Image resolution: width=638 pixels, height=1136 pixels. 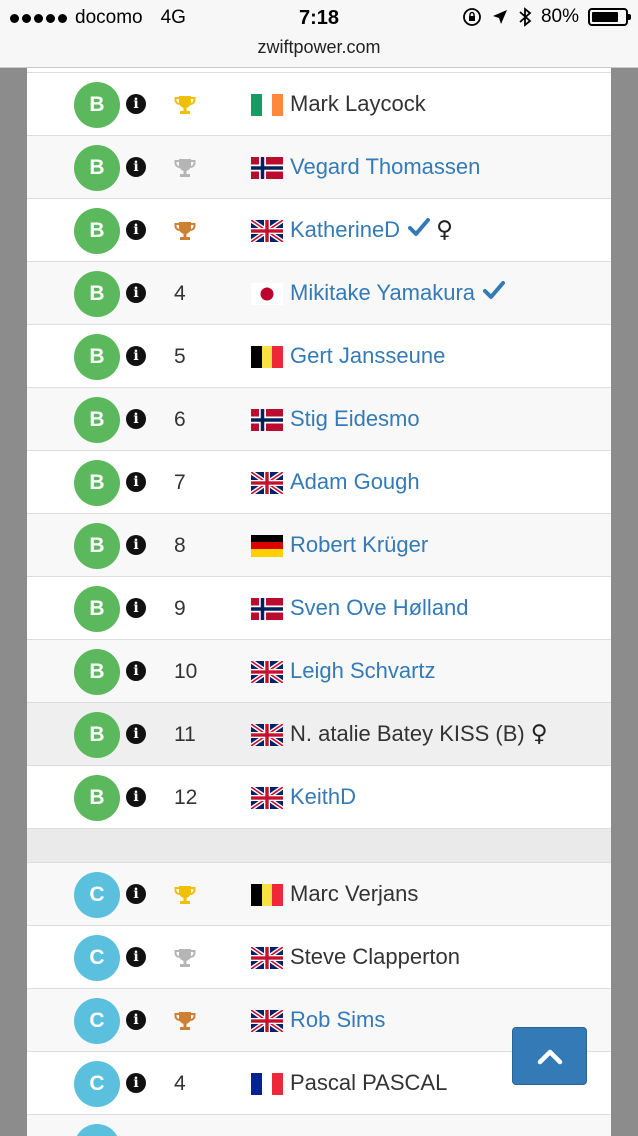 I want to click on rider-name: Leigh Schvartz, so click(x=363, y=671).